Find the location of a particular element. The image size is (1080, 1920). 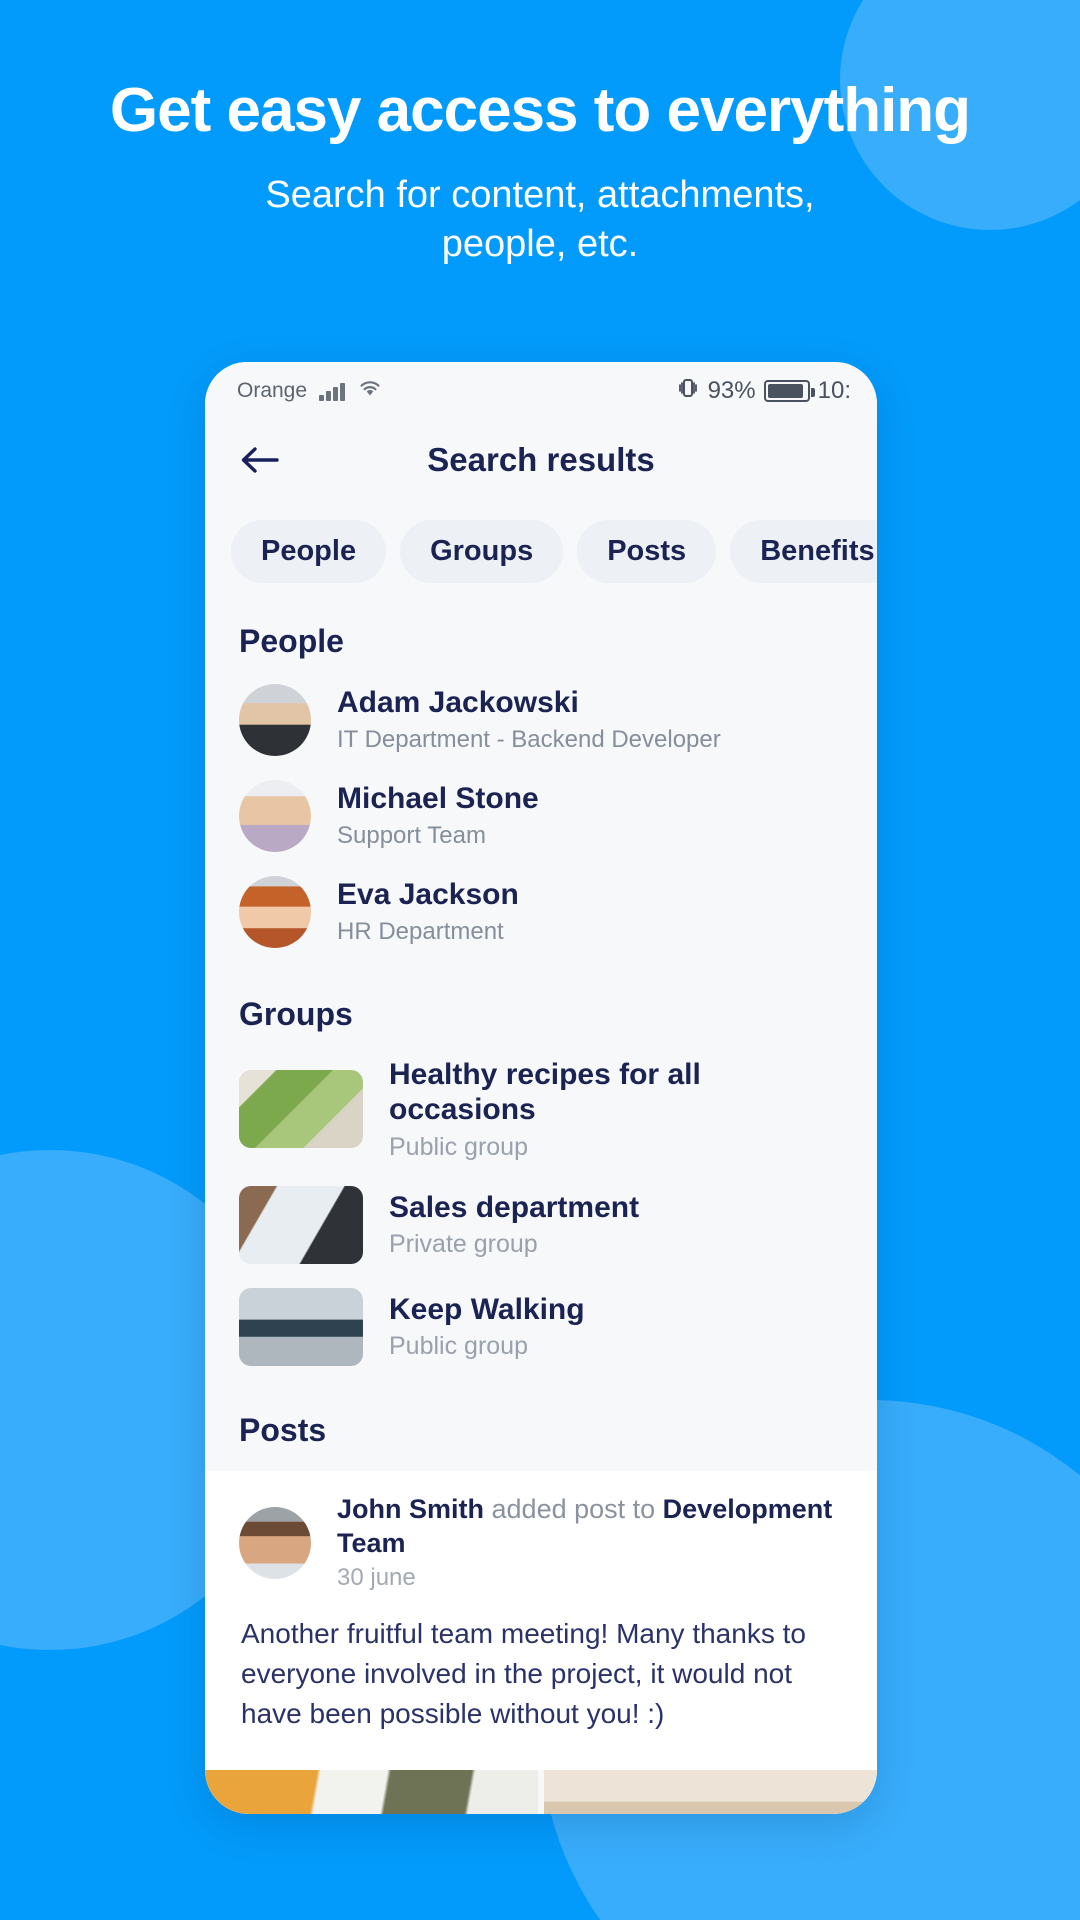

back-arrow-icon is located at coordinates (260, 460).